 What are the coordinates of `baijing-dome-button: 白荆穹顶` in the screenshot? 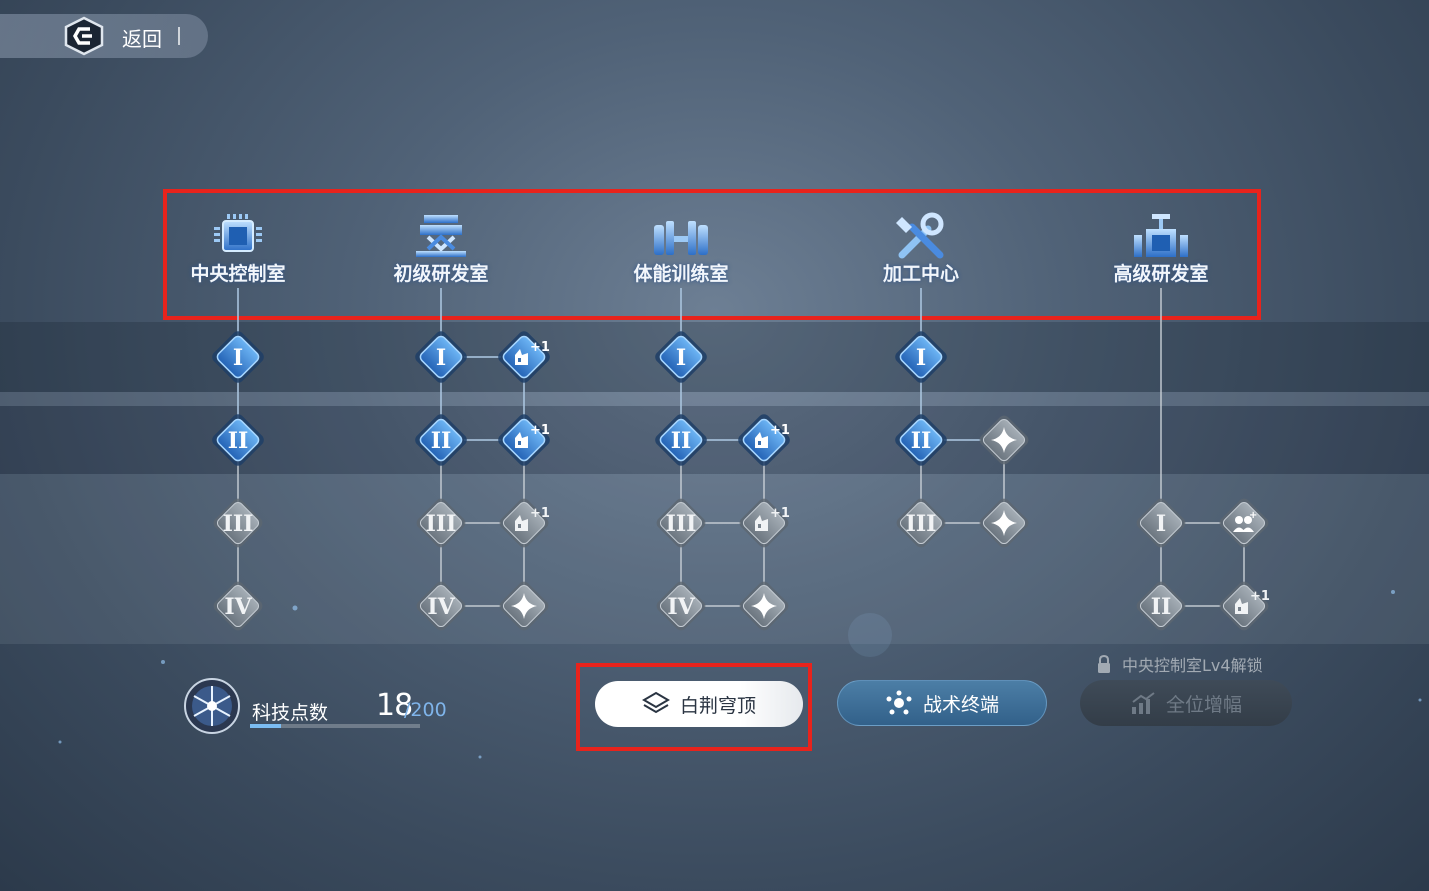 It's located at (699, 704).